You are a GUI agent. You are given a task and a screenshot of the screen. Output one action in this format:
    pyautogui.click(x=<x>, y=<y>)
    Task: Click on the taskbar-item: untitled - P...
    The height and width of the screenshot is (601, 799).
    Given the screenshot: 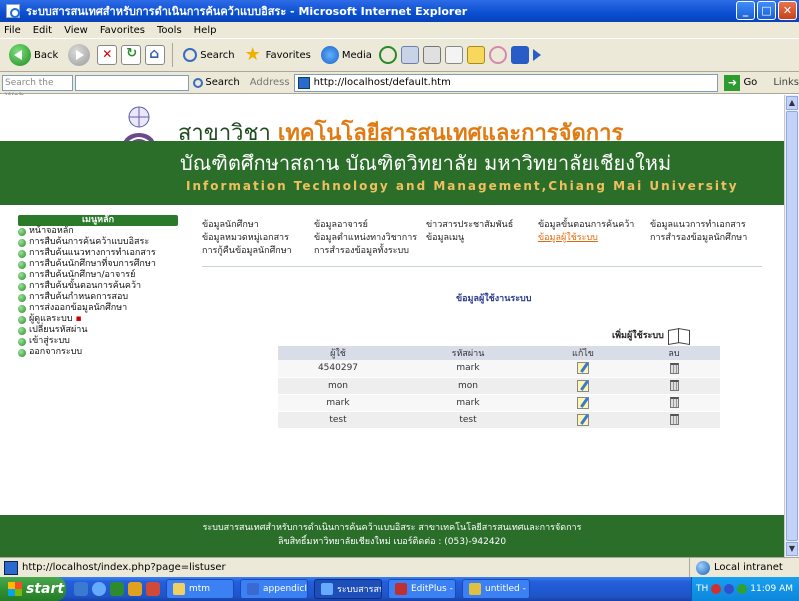 What is the action you would take?
    pyautogui.click(x=496, y=589)
    